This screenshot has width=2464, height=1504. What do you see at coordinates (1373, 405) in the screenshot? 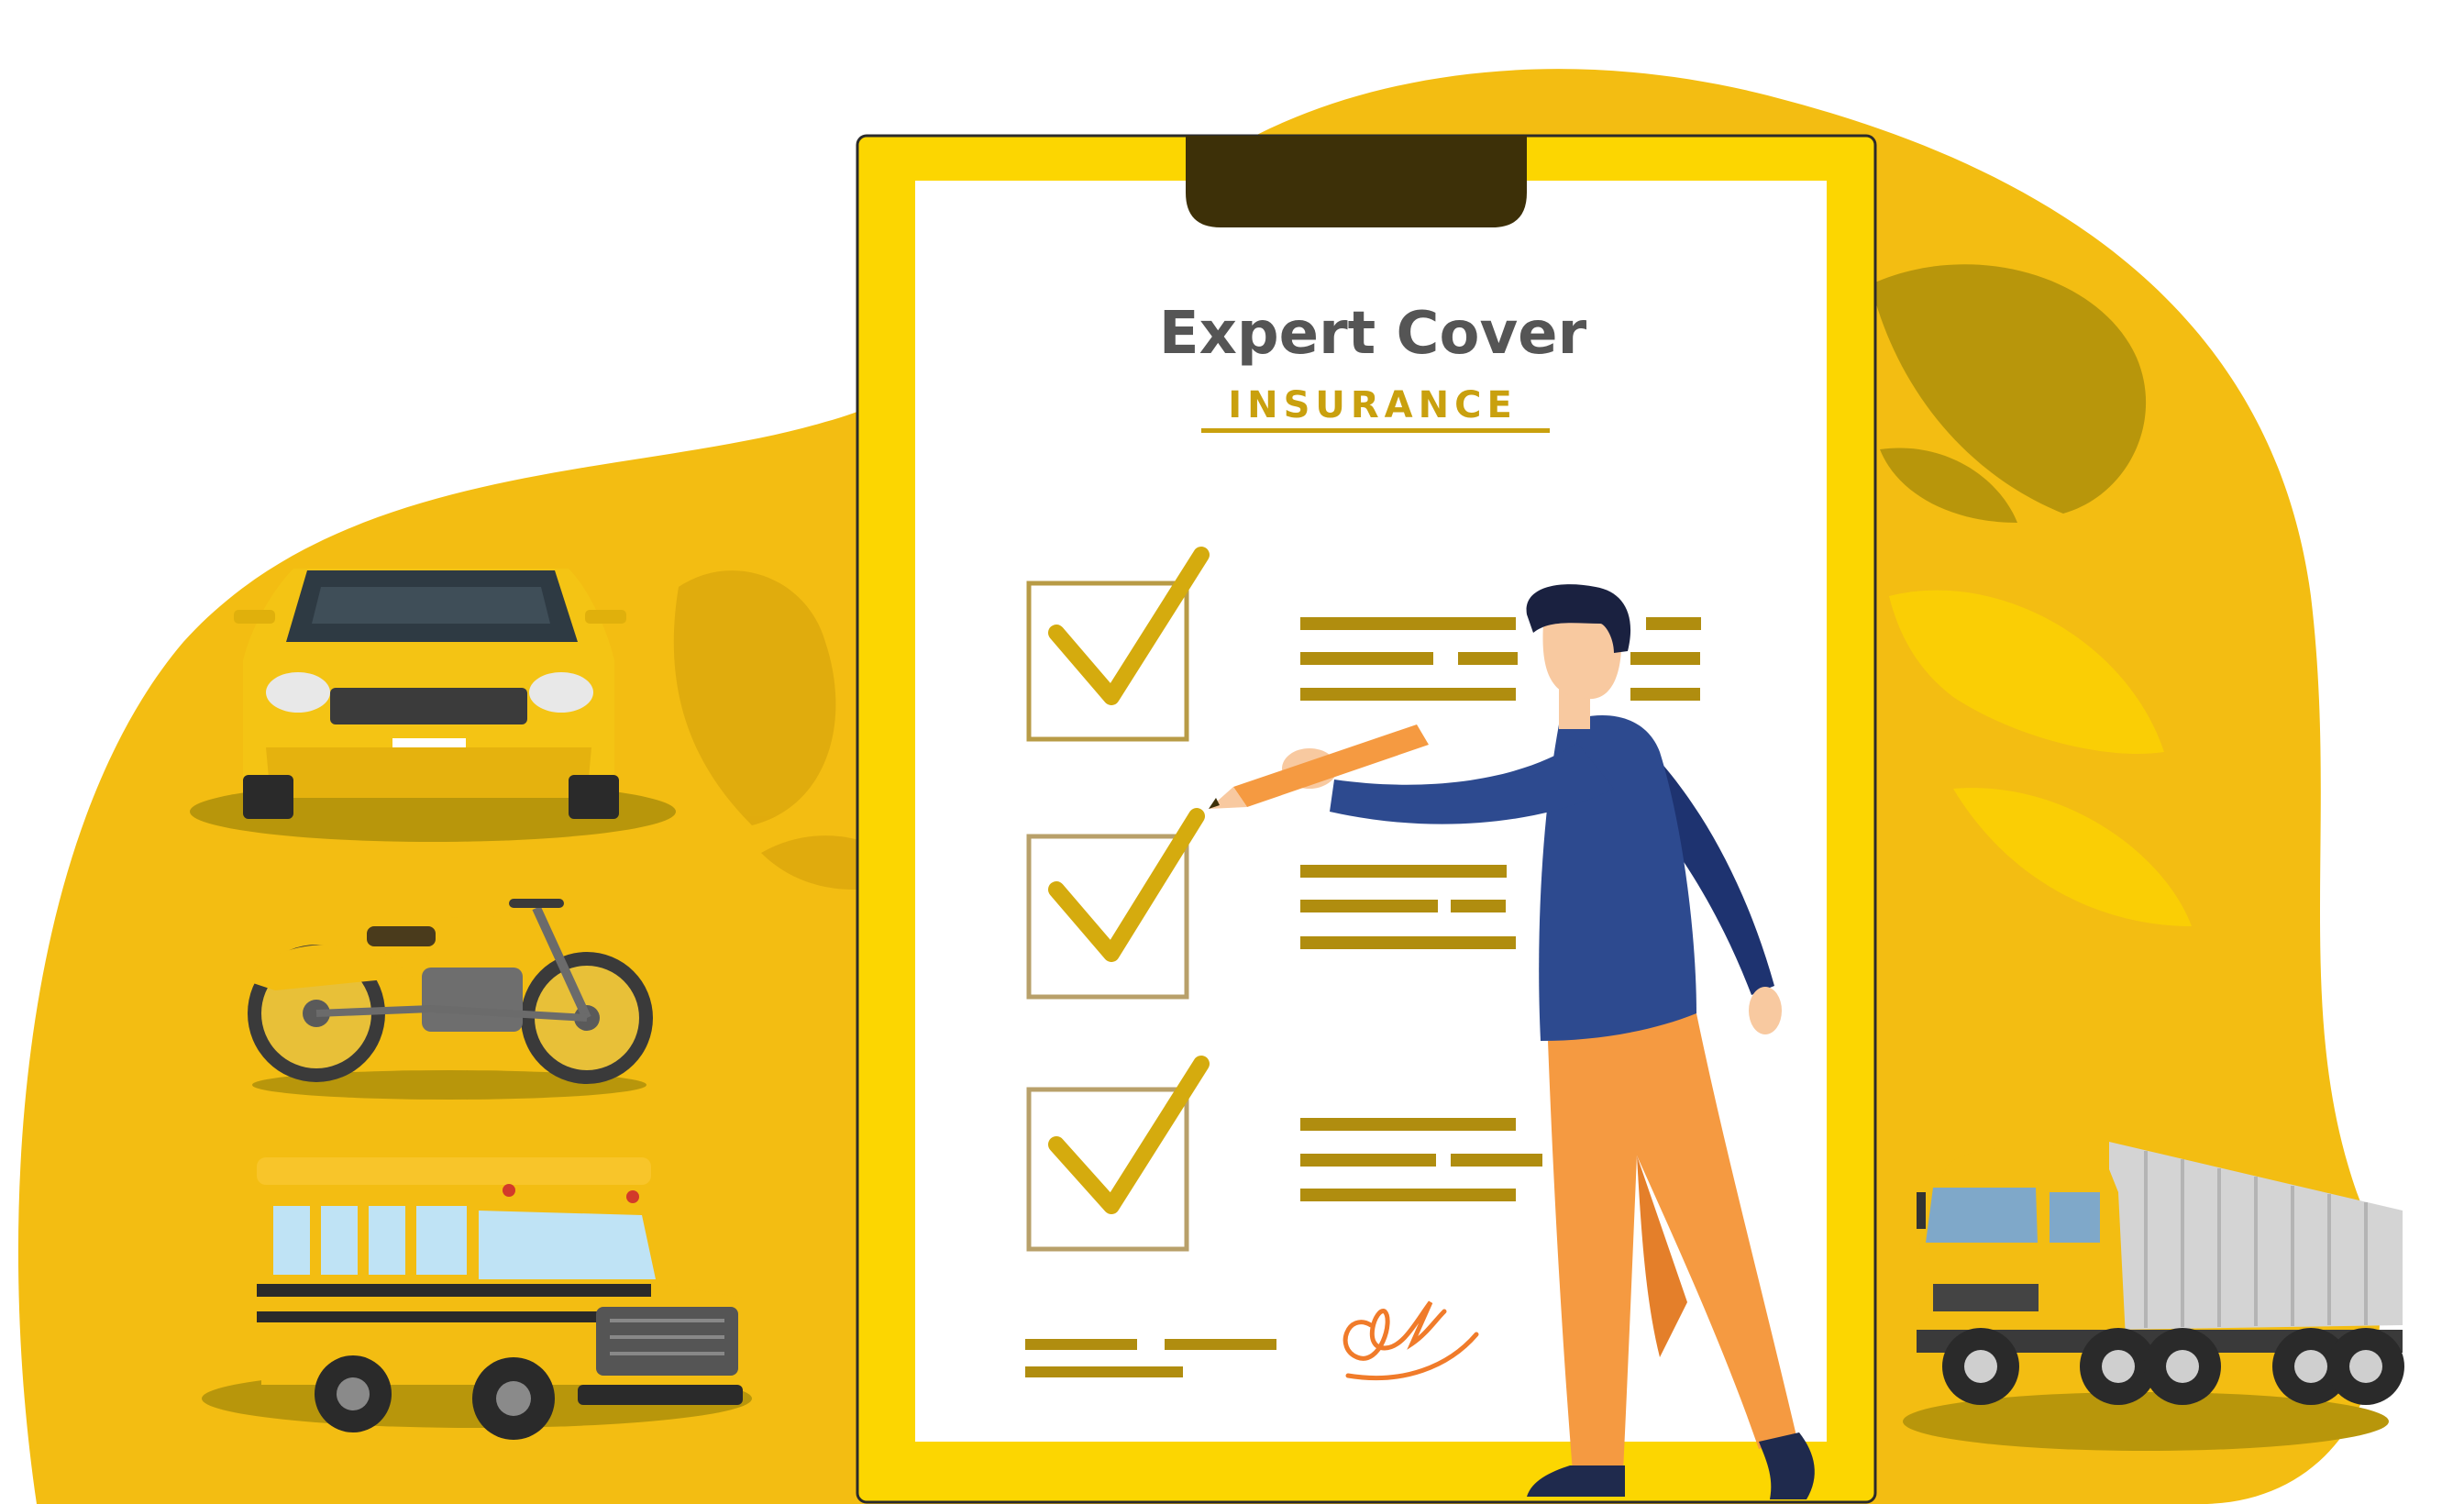
I see `document-subtitle: INSURANCE` at bounding box center [1373, 405].